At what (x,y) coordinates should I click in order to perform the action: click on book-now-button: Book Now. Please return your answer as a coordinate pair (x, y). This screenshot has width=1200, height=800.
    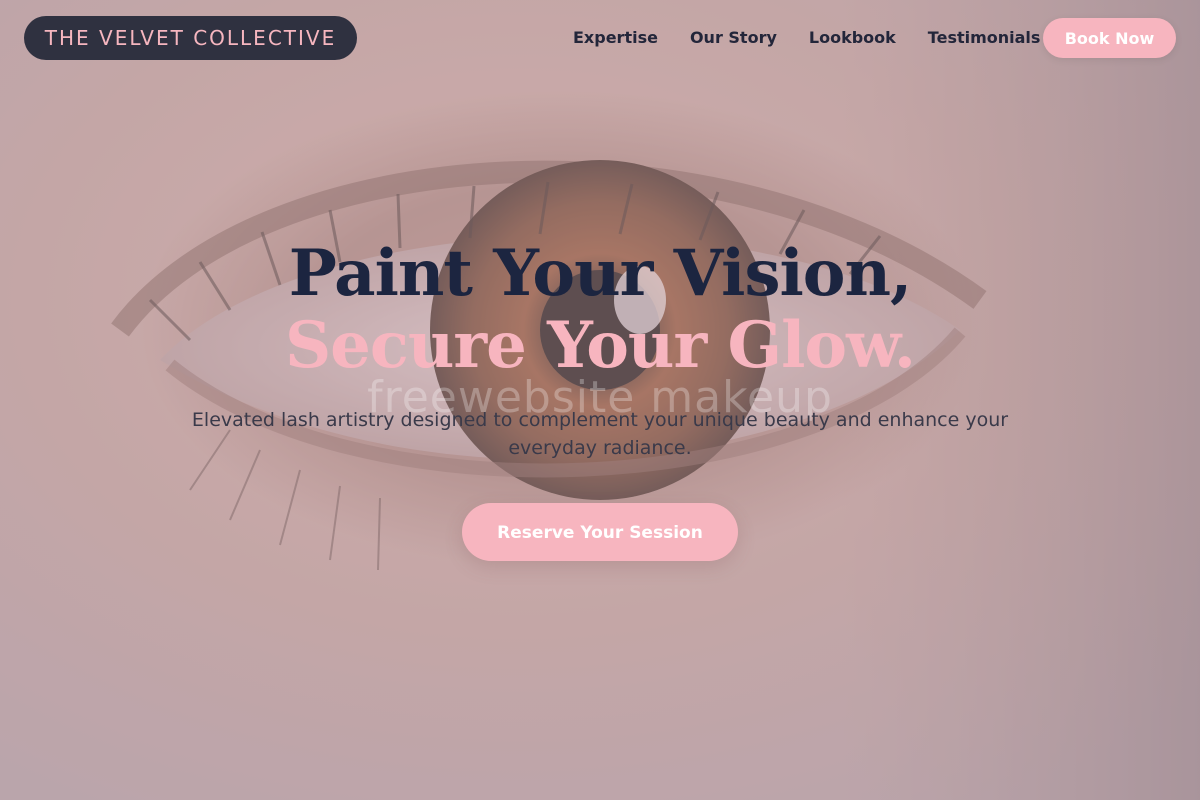
    Looking at the image, I should click on (1109, 38).